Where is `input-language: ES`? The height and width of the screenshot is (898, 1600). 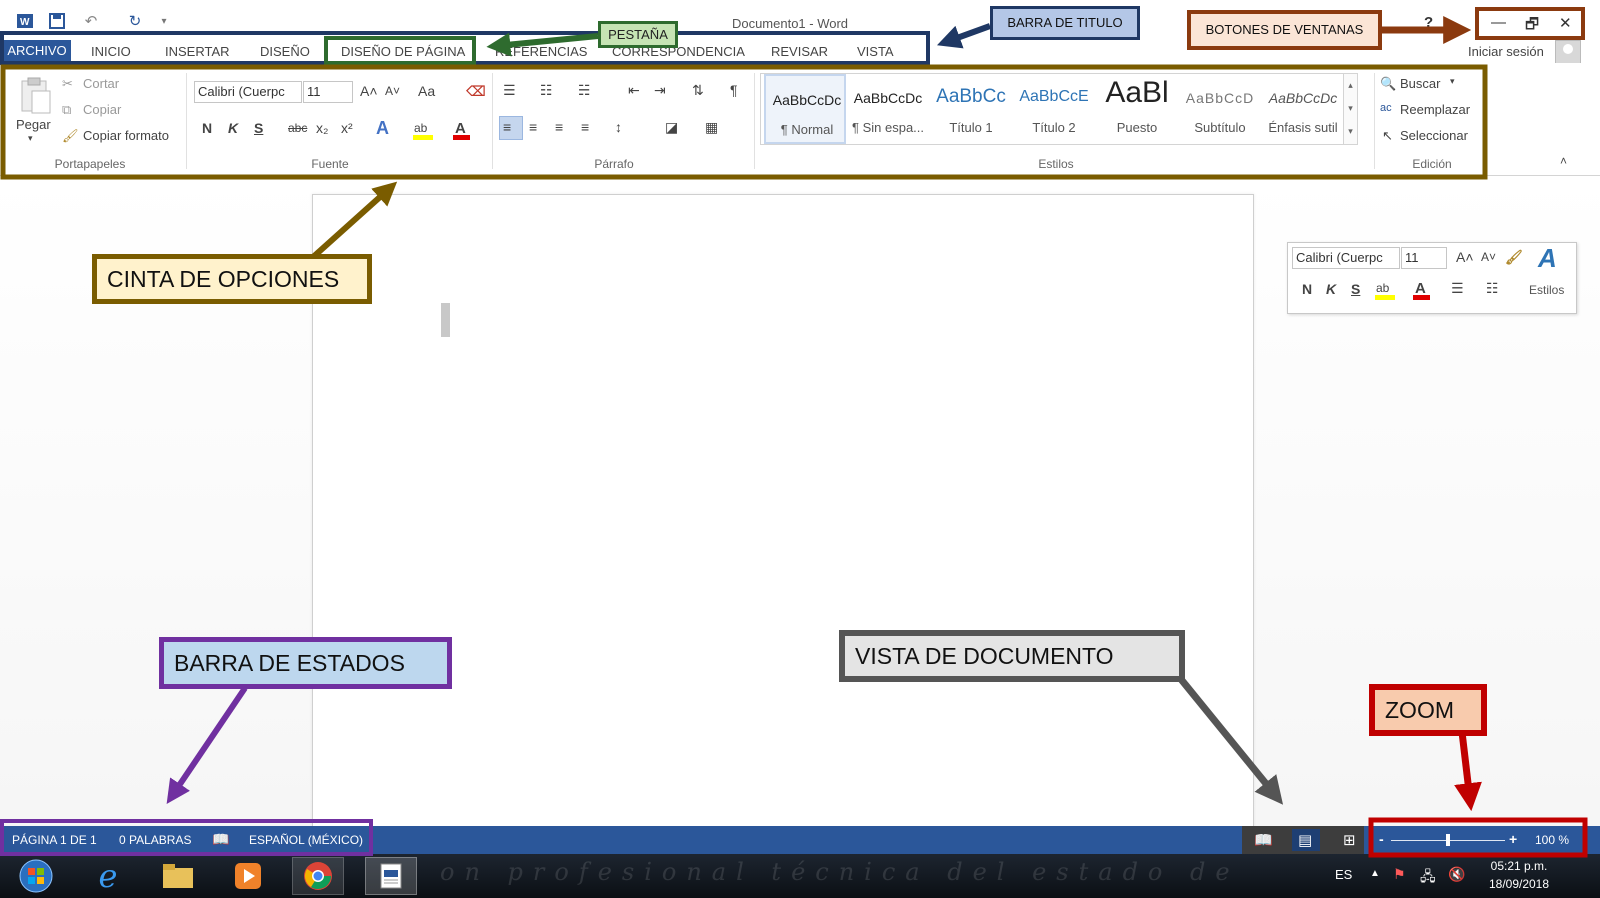
input-language: ES is located at coordinates (1343, 874).